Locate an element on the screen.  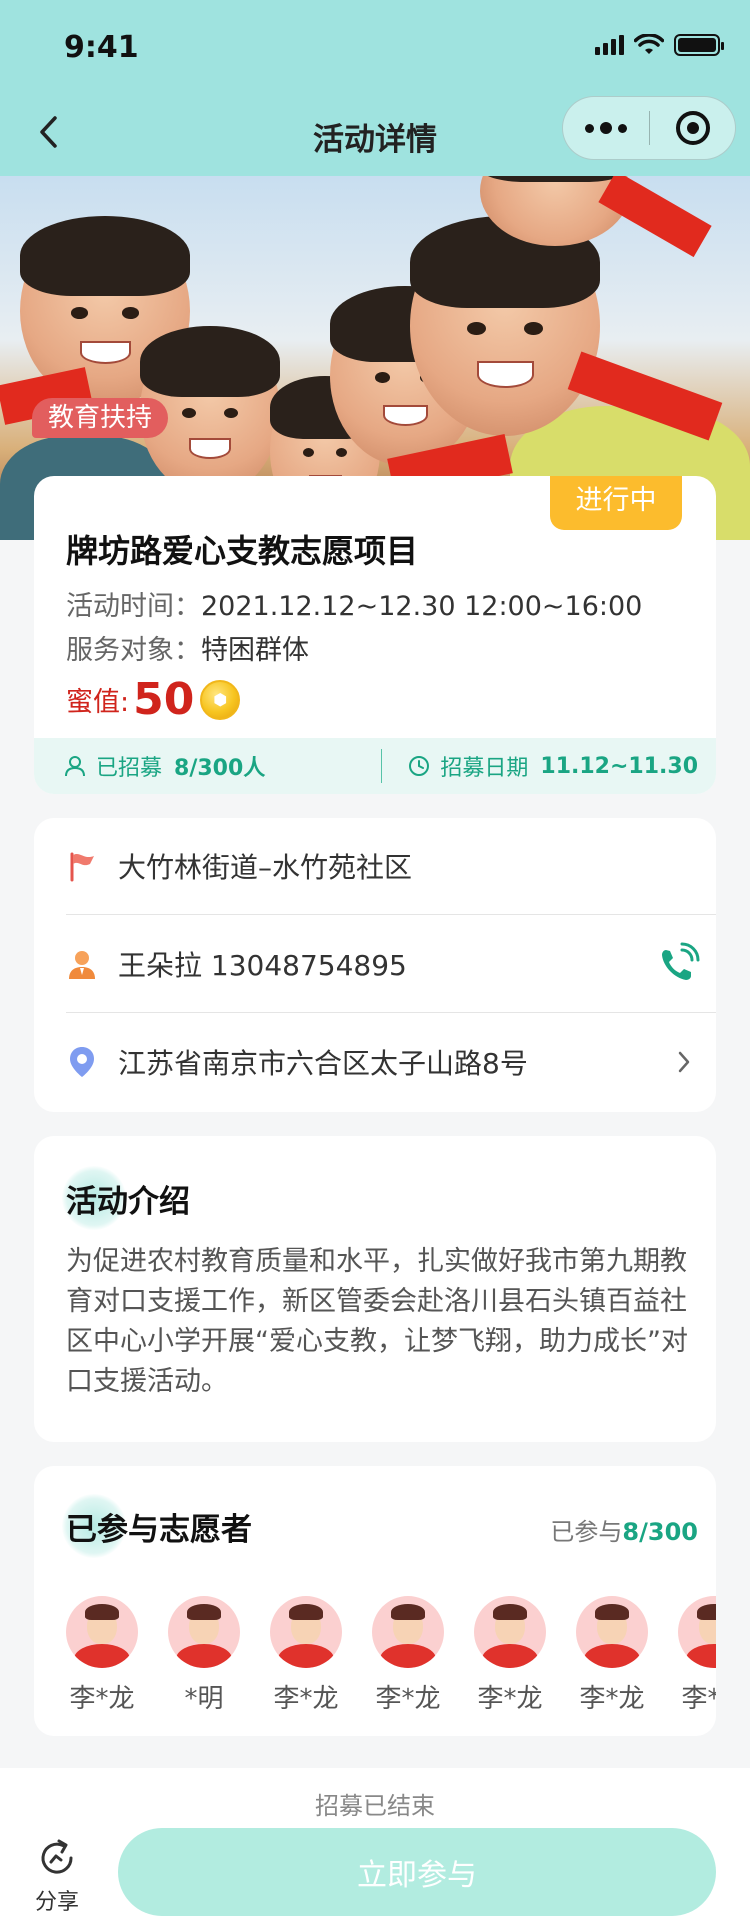
battery-icon is located at coordinates (699, 45).